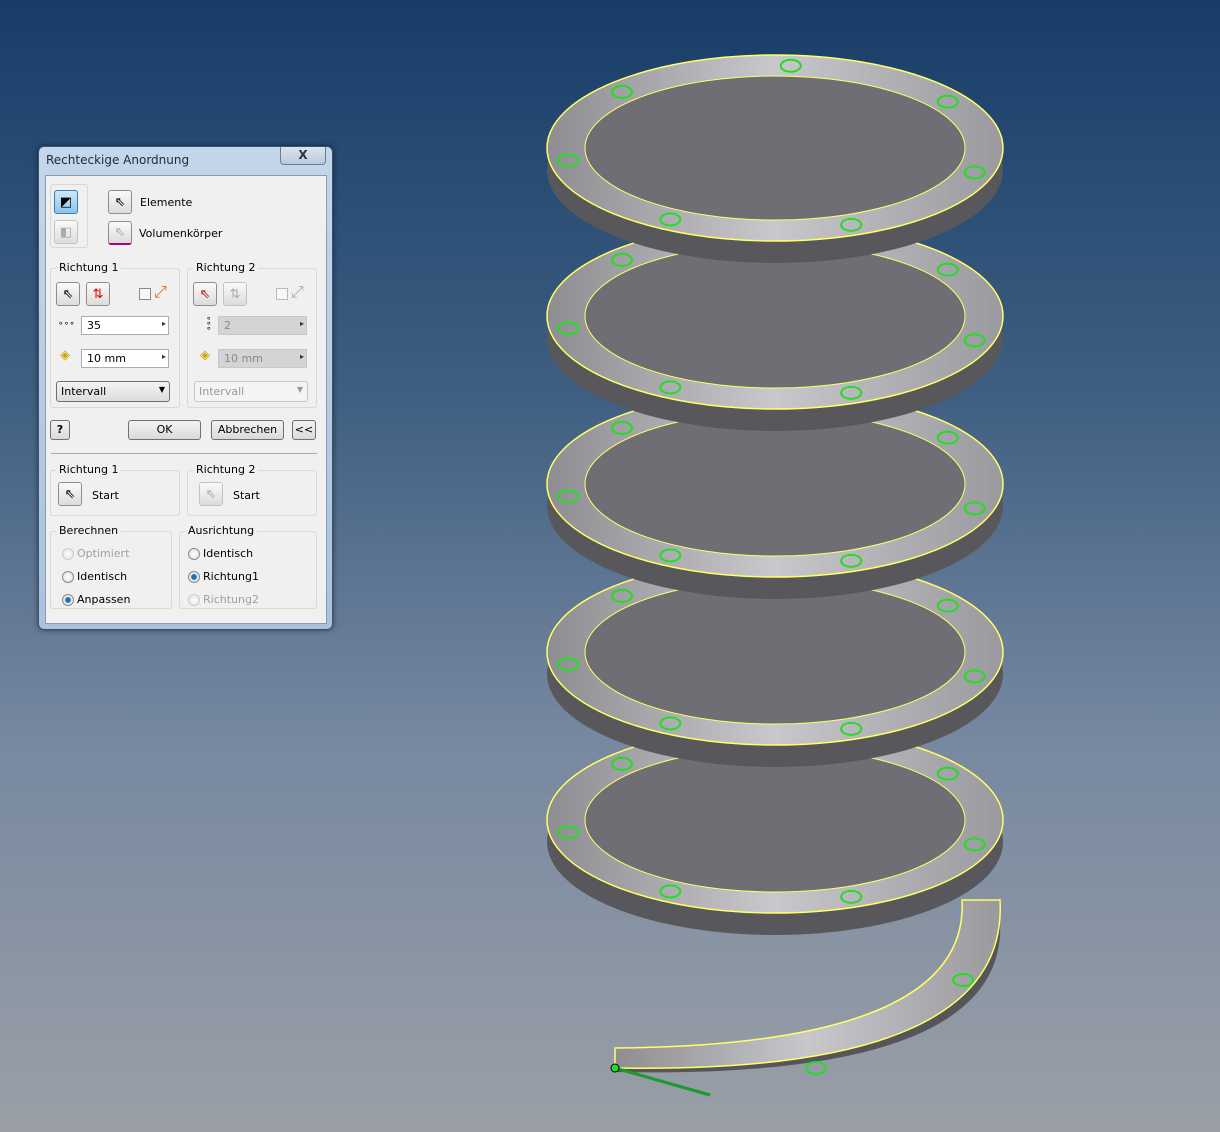 This screenshot has width=1220, height=1132. I want to click on start1-text: Start, so click(105, 495).